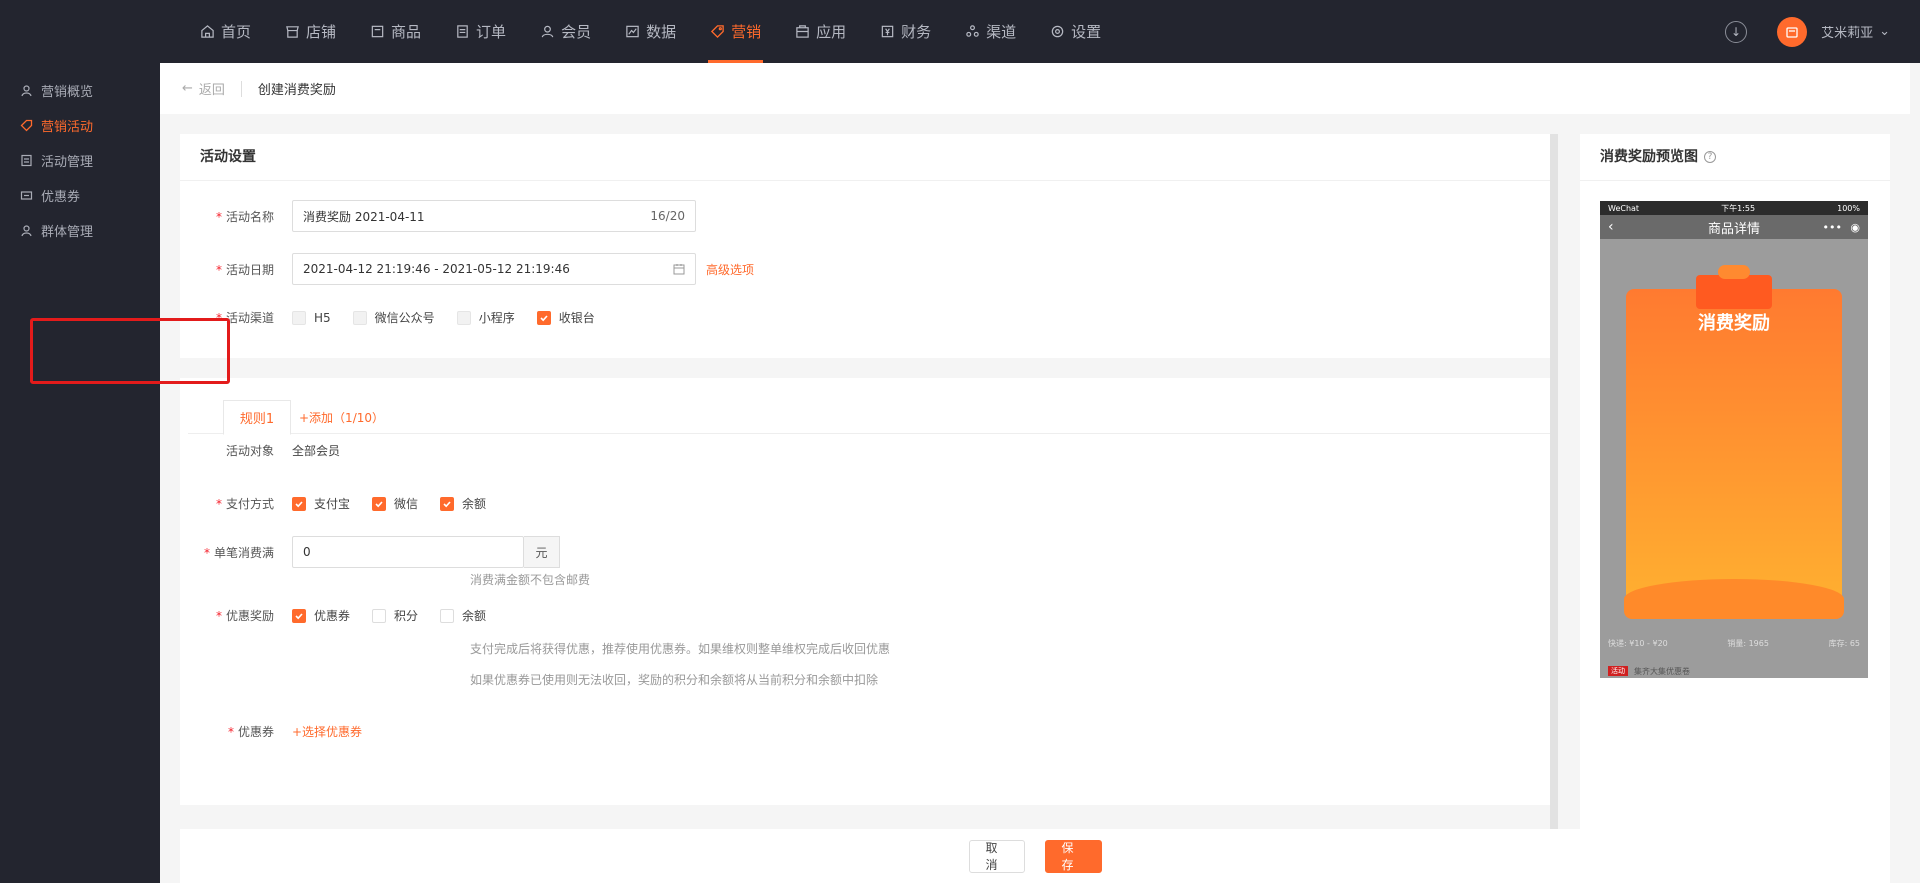 The image size is (1920, 883). I want to click on member-icon, so click(547, 31).